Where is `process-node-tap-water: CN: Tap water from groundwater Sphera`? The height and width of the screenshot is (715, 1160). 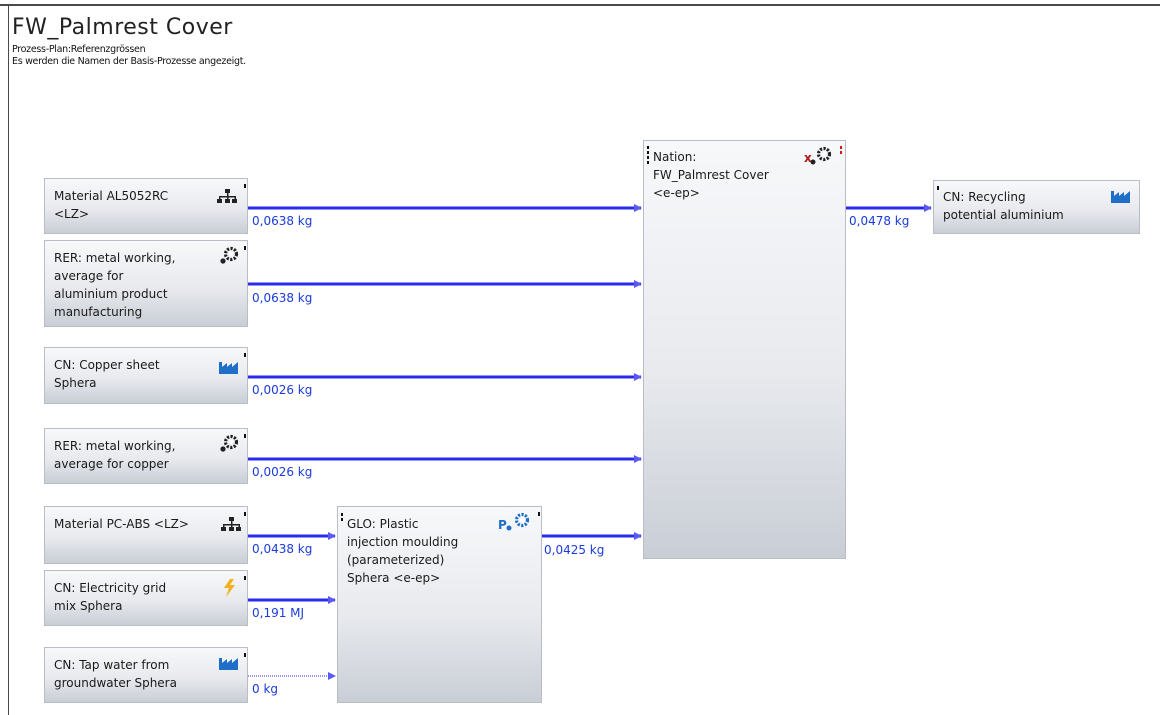 process-node-tap-water: CN: Tap water from groundwater Sphera is located at coordinates (146, 675).